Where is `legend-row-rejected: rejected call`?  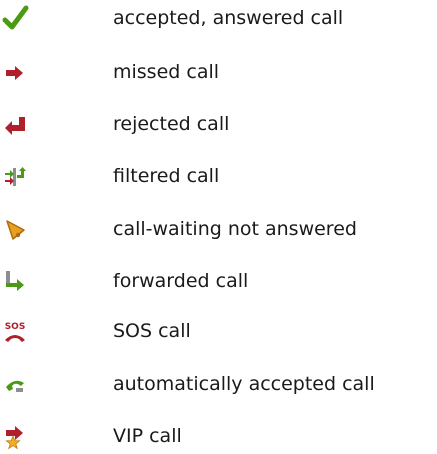 legend-row-rejected: rejected call is located at coordinates (218, 124).